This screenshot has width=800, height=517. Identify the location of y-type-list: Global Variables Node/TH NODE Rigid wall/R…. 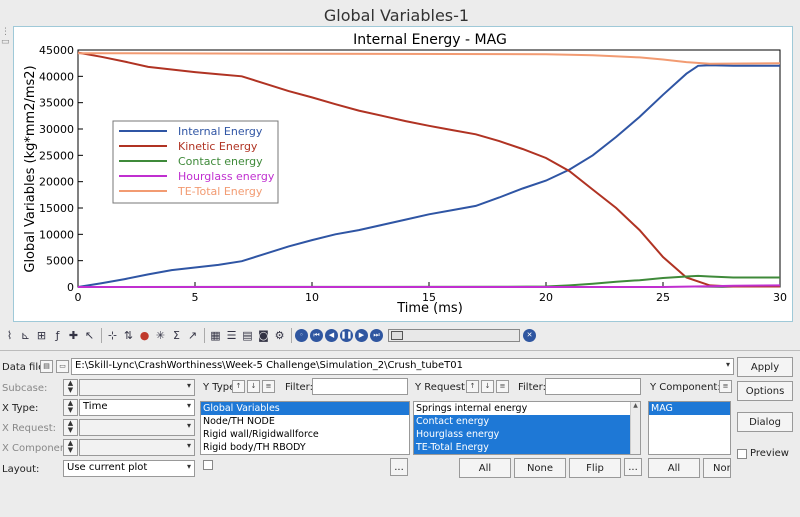
(305, 428).